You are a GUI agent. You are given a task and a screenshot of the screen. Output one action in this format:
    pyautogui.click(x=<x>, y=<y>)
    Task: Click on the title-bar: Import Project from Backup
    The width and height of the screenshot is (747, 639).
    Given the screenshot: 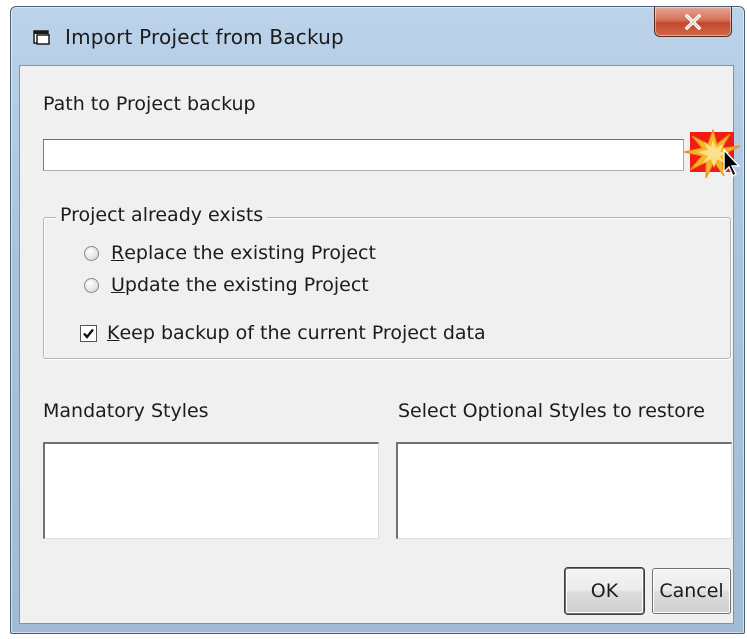 What is the action you would take?
    pyautogui.click(x=377, y=36)
    